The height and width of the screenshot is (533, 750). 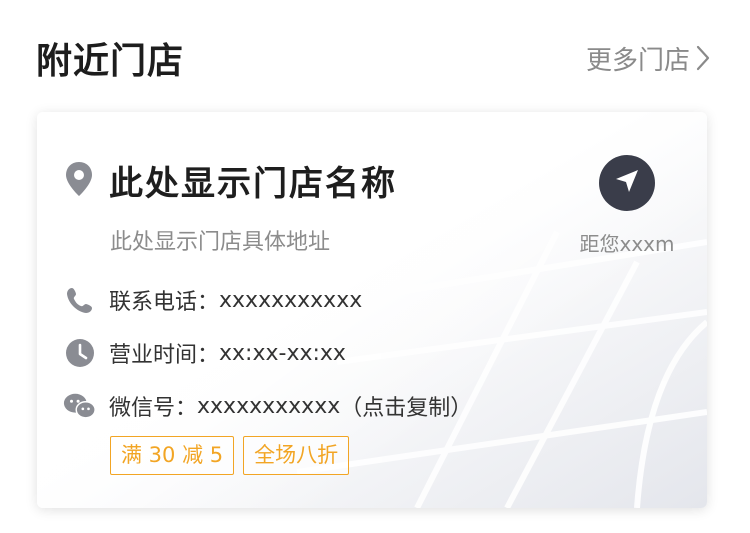 I want to click on section-title: 附近门店, so click(x=110, y=61).